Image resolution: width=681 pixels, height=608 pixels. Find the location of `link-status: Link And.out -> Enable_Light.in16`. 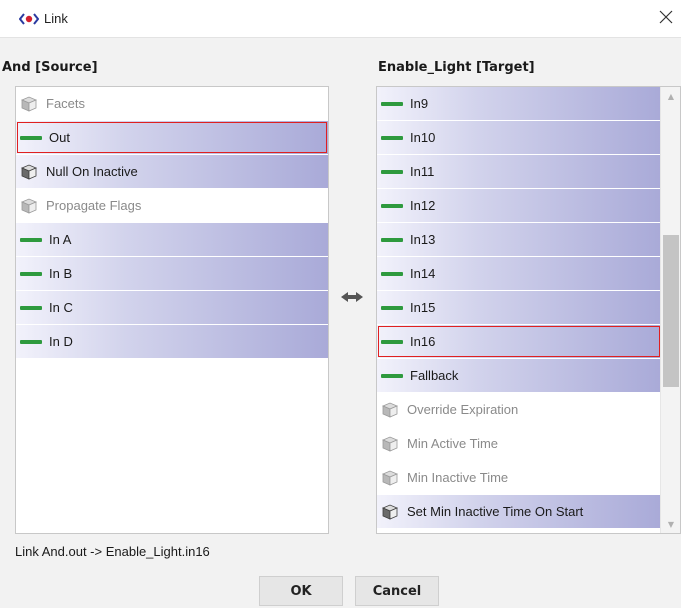

link-status: Link And.out -> Enable_Light.in16 is located at coordinates (112, 551).